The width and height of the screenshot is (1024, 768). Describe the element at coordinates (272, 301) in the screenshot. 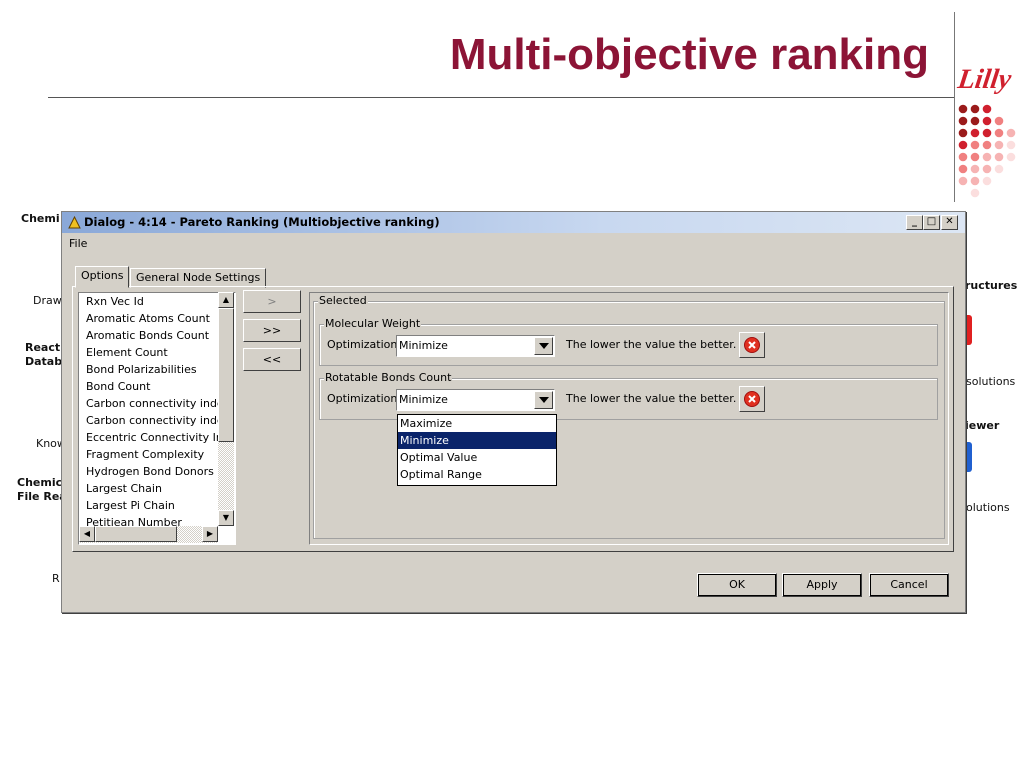

I see `add-button: >` at that location.